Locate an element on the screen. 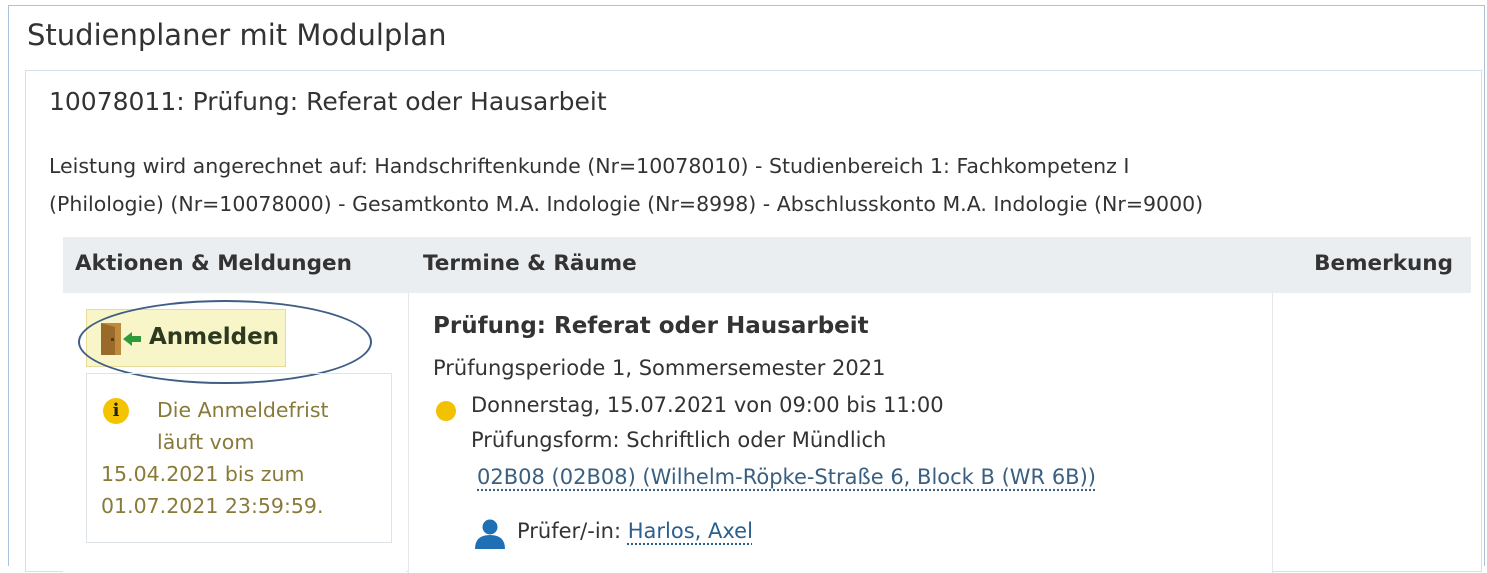 This screenshot has width=1487, height=573. examiner: Prüfer/-in: Harlos, Axel is located at coordinates (635, 531).